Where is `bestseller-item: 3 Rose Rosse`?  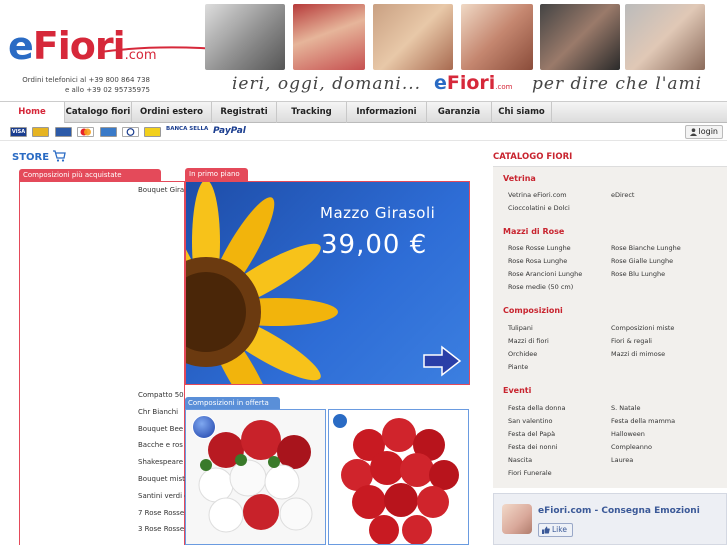 bestseller-item: 3 Rose Rosse is located at coordinates (161, 529).